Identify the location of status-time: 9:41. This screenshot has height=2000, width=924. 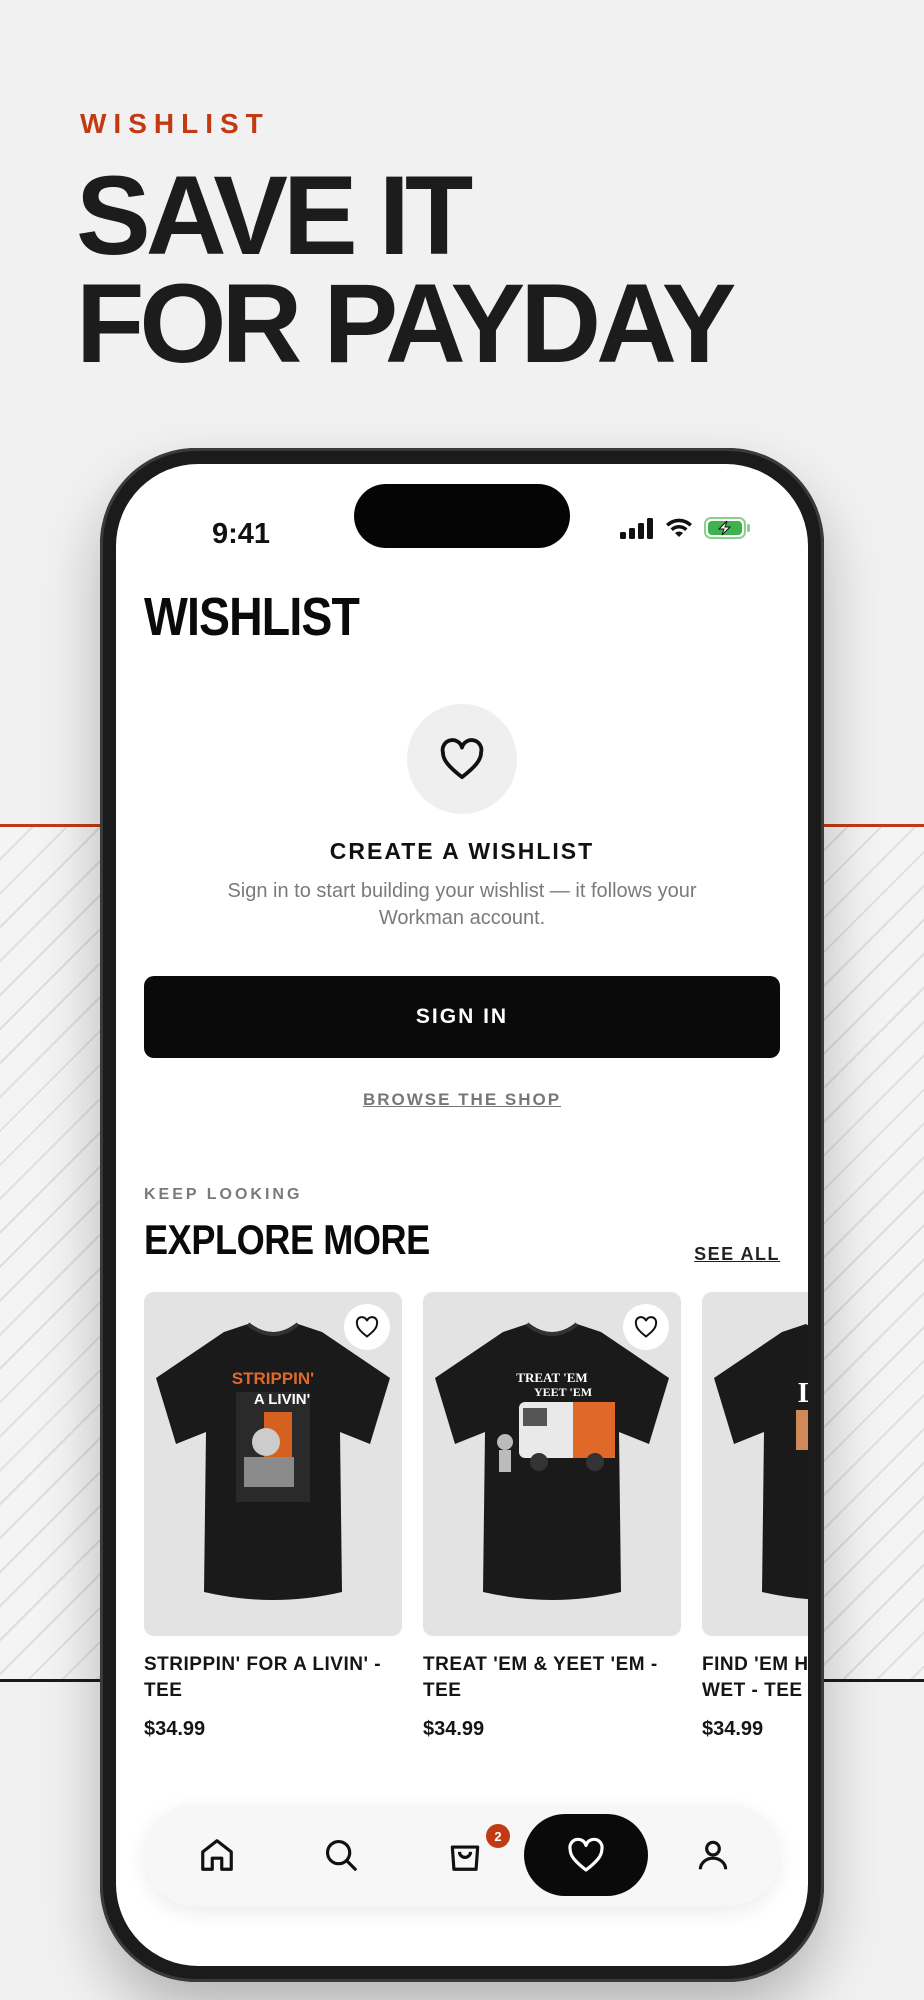
(241, 534).